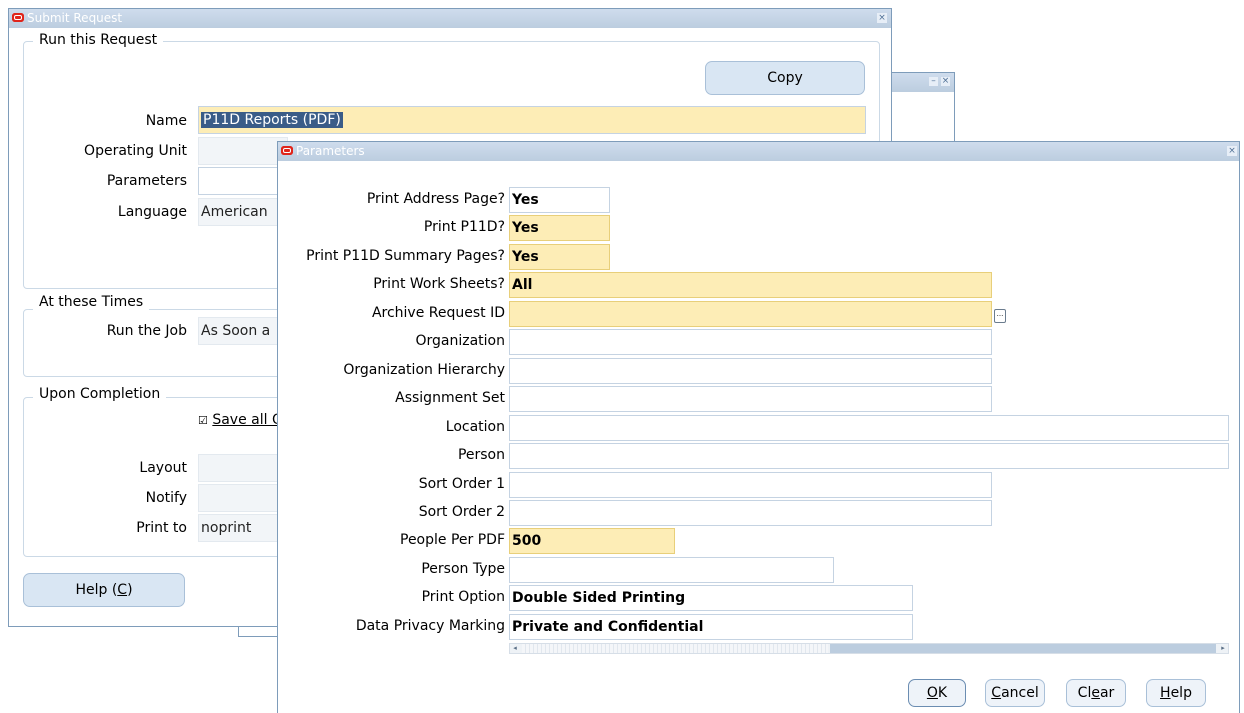 Image resolution: width=1244 pixels, height=713 pixels. Describe the element at coordinates (559, 257) in the screenshot. I see `print-p11d-summary-pages-field: Yes` at that location.